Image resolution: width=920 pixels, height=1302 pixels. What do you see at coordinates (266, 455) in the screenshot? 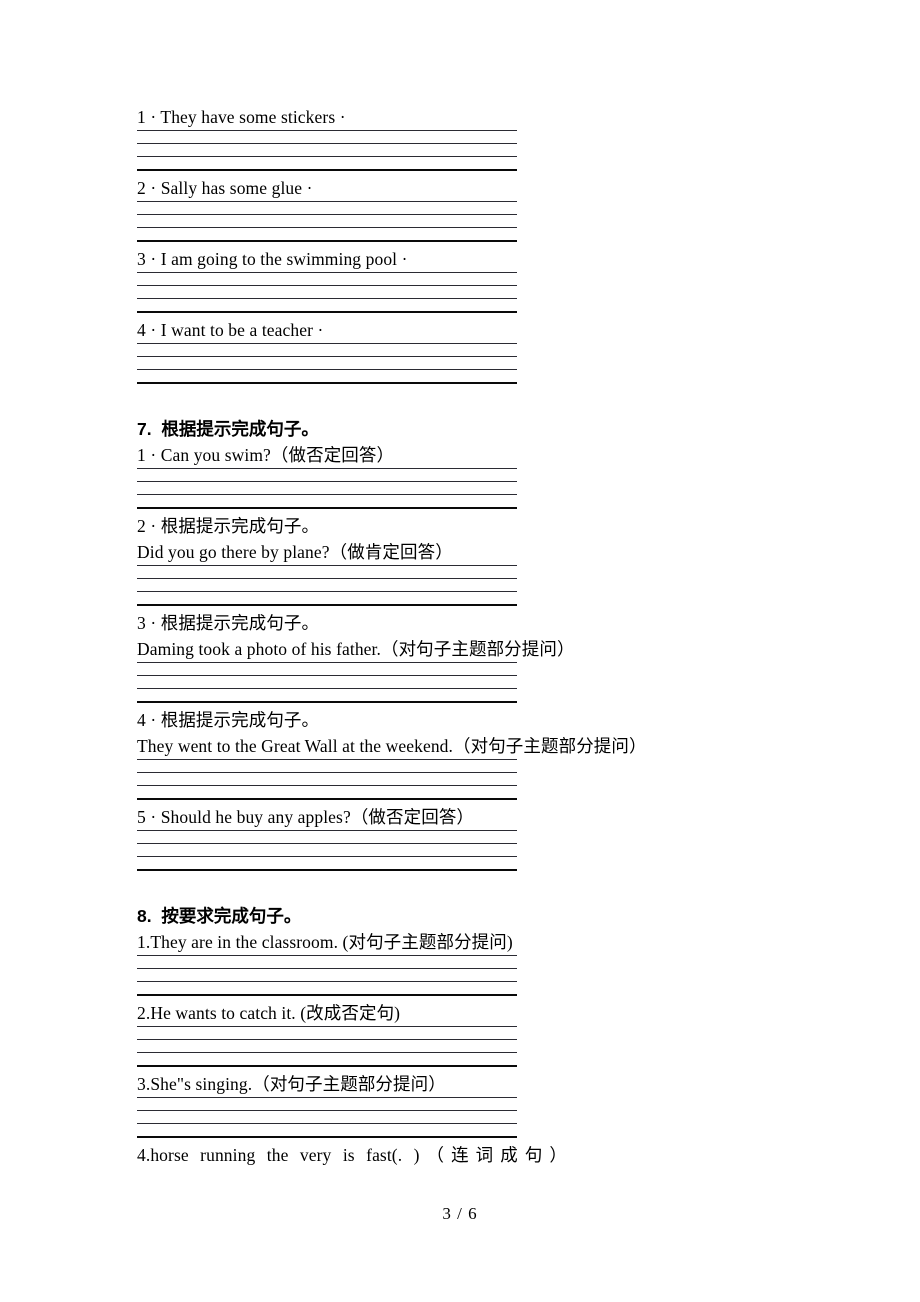
I see `question-text: 1 · Can you swim?（做否定回答）` at bounding box center [266, 455].